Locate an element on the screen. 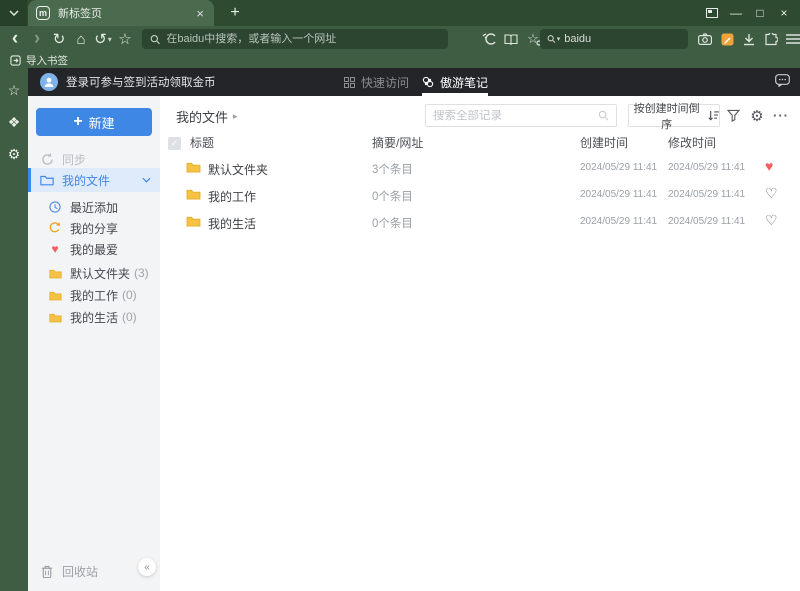 This screenshot has height=591, width=800. sidebar-item-sync: 同步 is located at coordinates (94, 159).